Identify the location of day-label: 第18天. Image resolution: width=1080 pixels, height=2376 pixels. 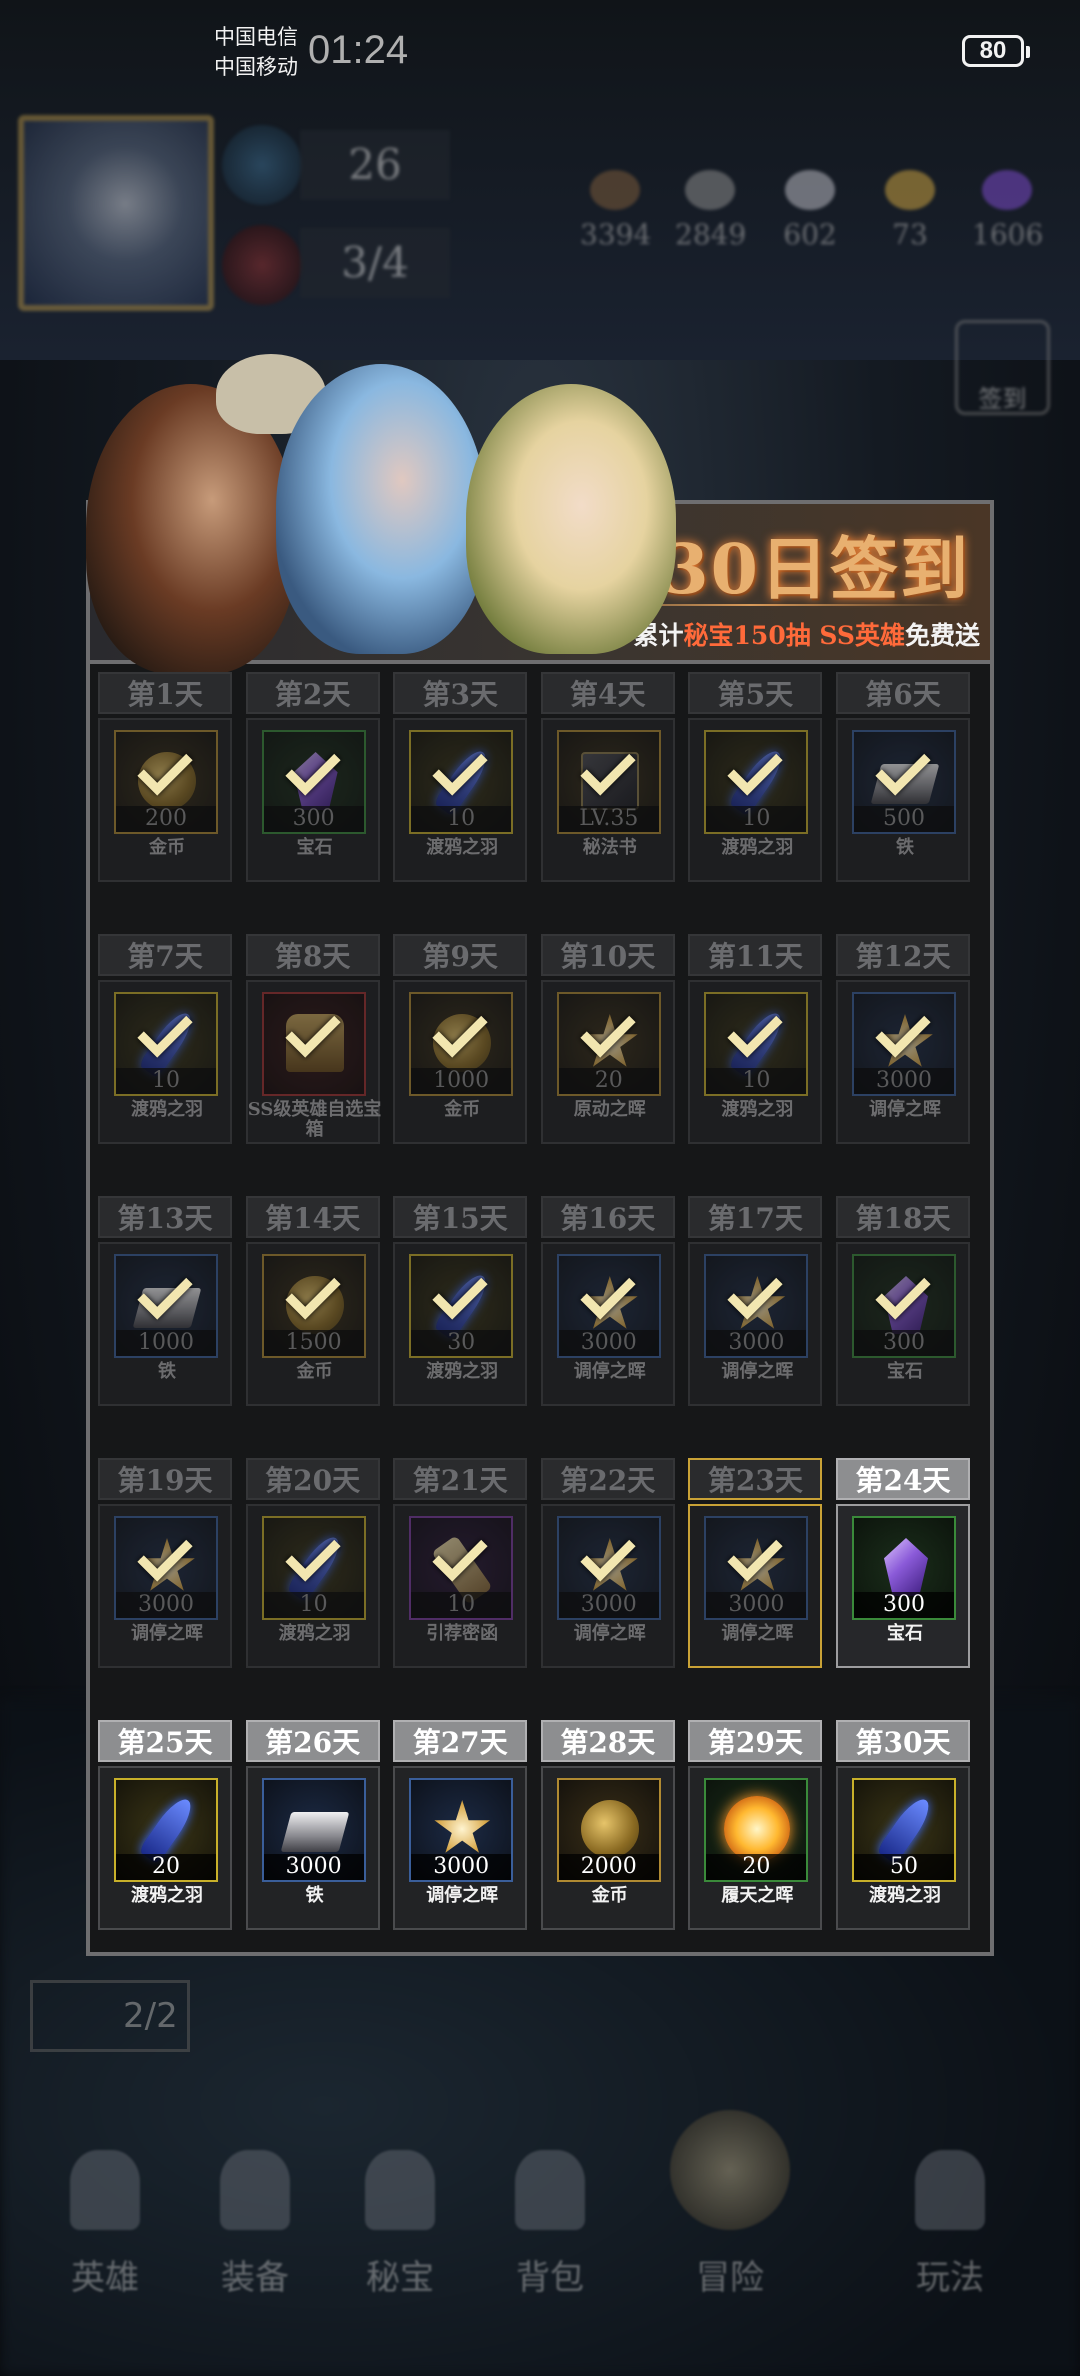
(903, 1217).